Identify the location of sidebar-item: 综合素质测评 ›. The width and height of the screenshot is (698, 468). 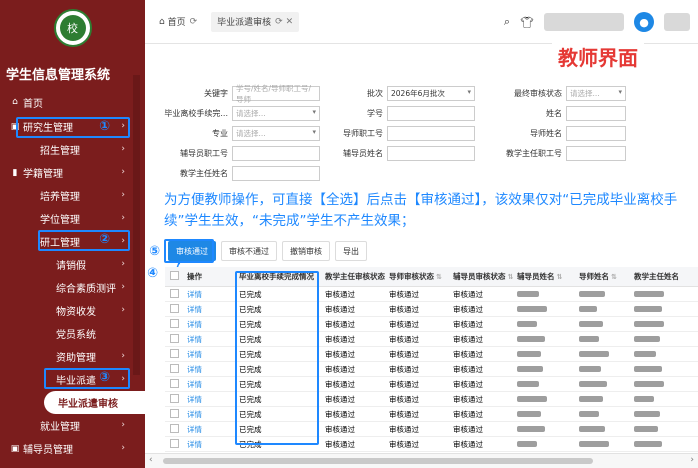
(72, 287).